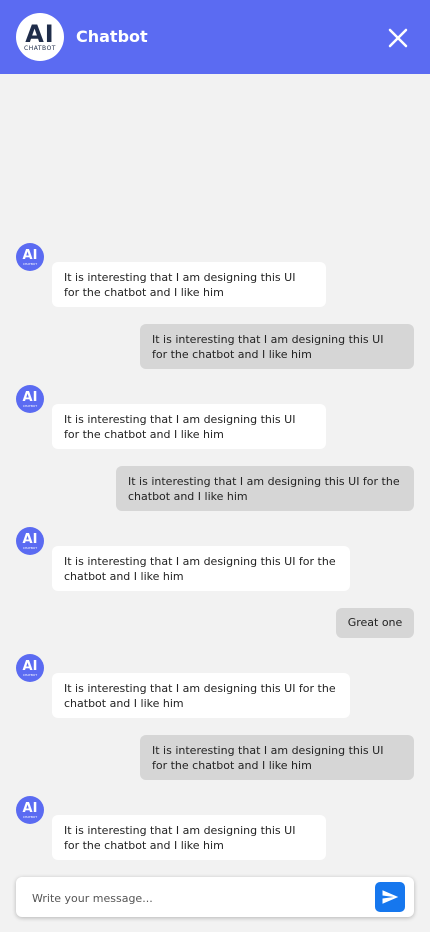  I want to click on message-composer, so click(215, 897).